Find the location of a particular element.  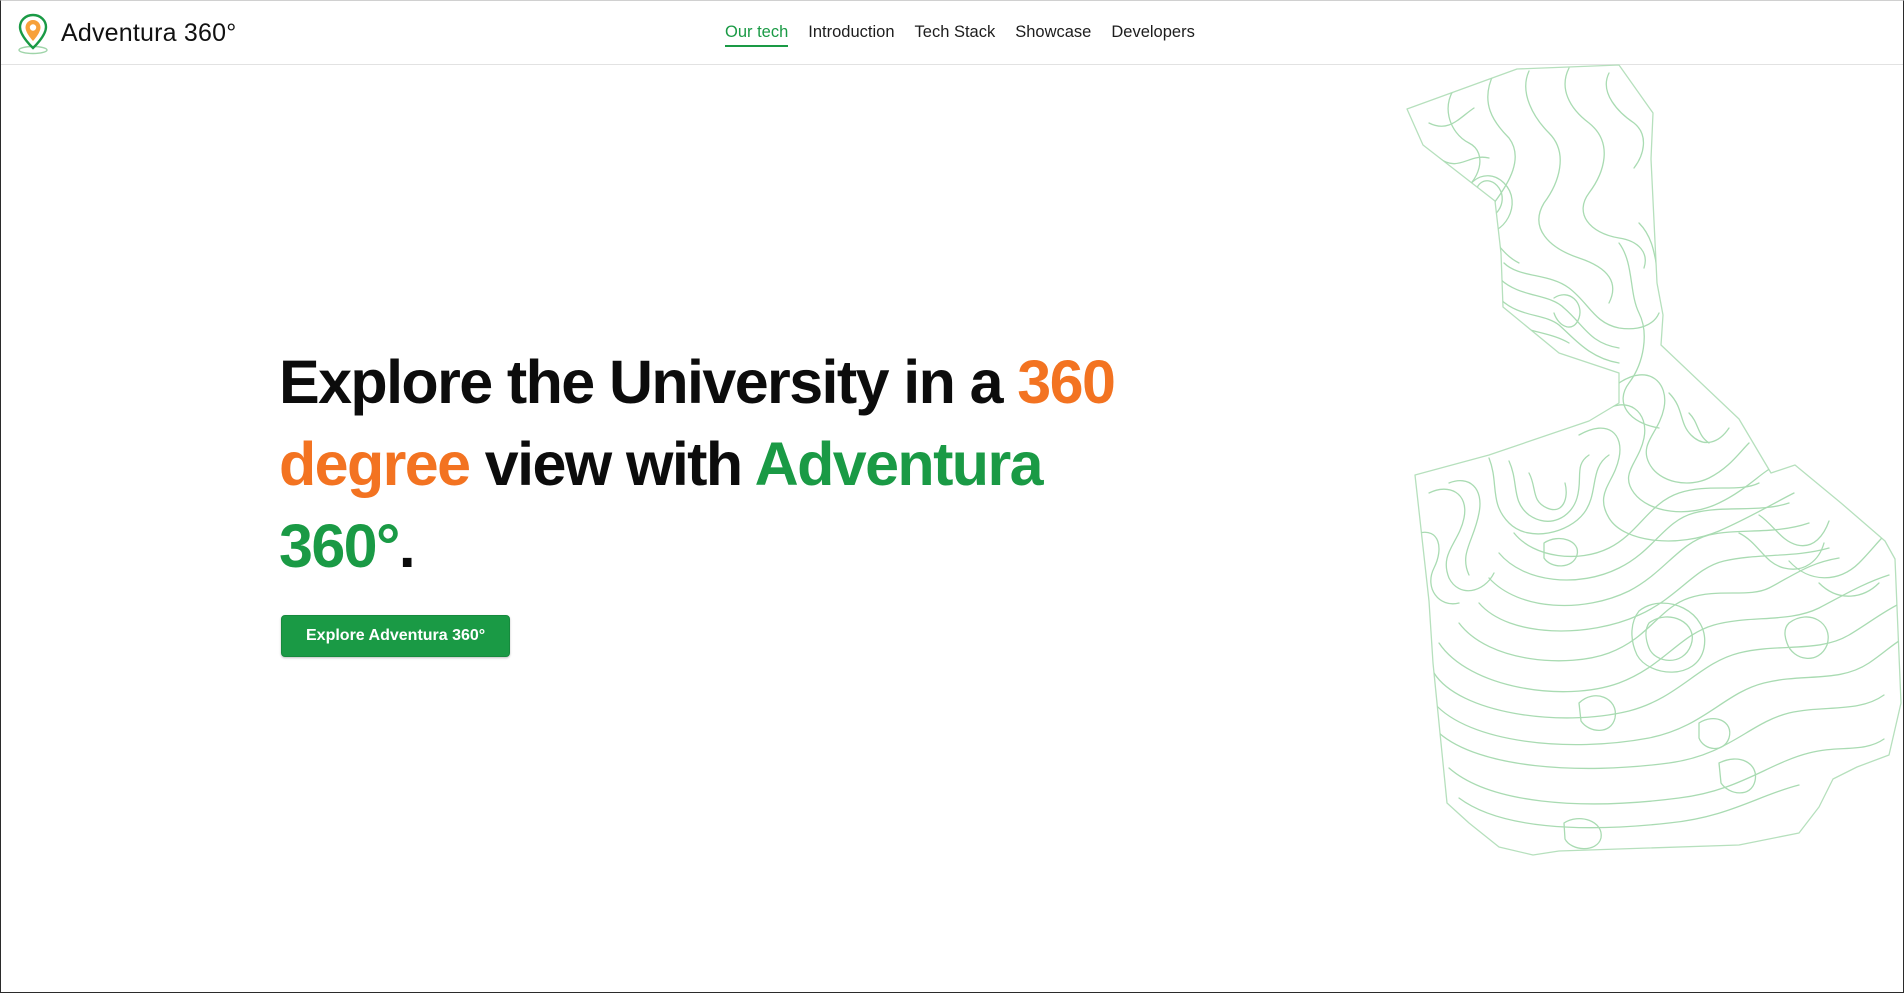

brand-name: Adventura 360° is located at coordinates (149, 32).